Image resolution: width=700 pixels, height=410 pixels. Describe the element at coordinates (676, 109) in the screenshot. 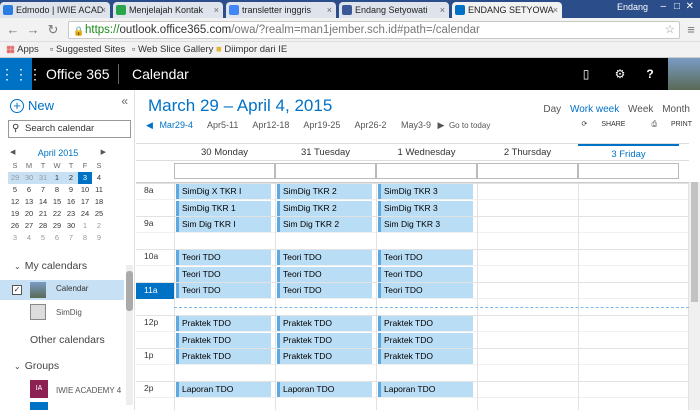

I see `view-month: Month` at that location.